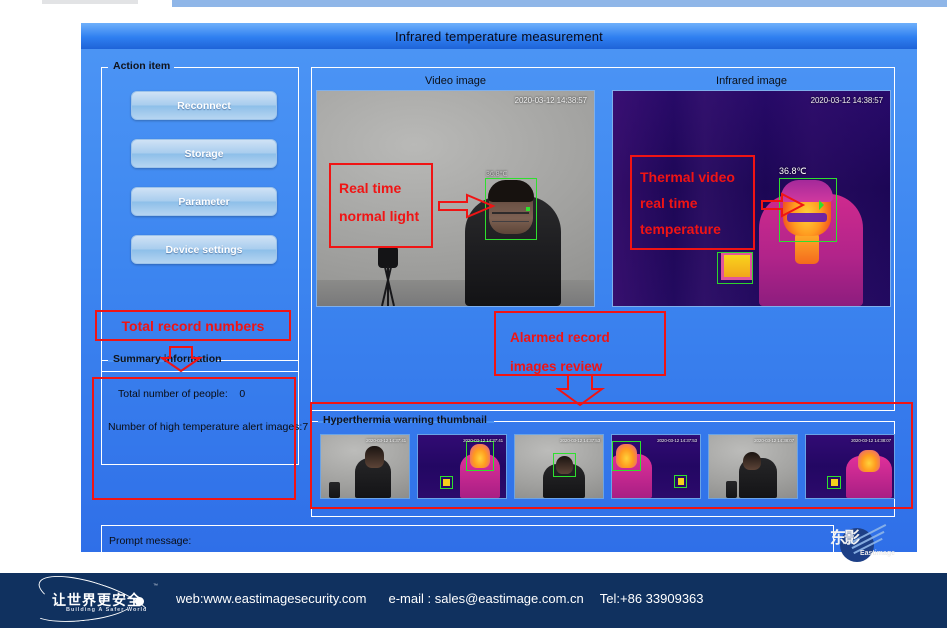  What do you see at coordinates (861, 543) in the screenshot?
I see `eastimage-watermark: 东影 Eastimage` at bounding box center [861, 543].